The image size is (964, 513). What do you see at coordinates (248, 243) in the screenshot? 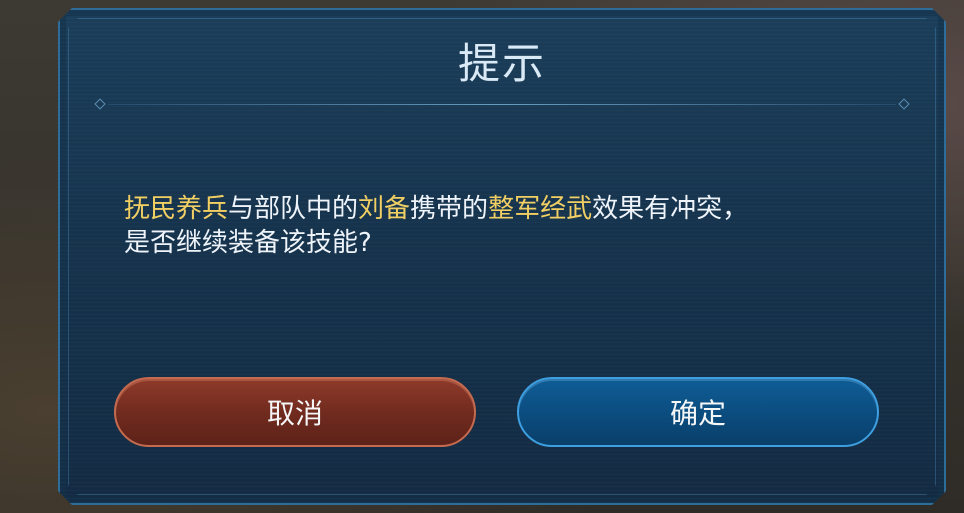
I see `message-line-2: 是否继续装备该技能?` at bounding box center [248, 243].